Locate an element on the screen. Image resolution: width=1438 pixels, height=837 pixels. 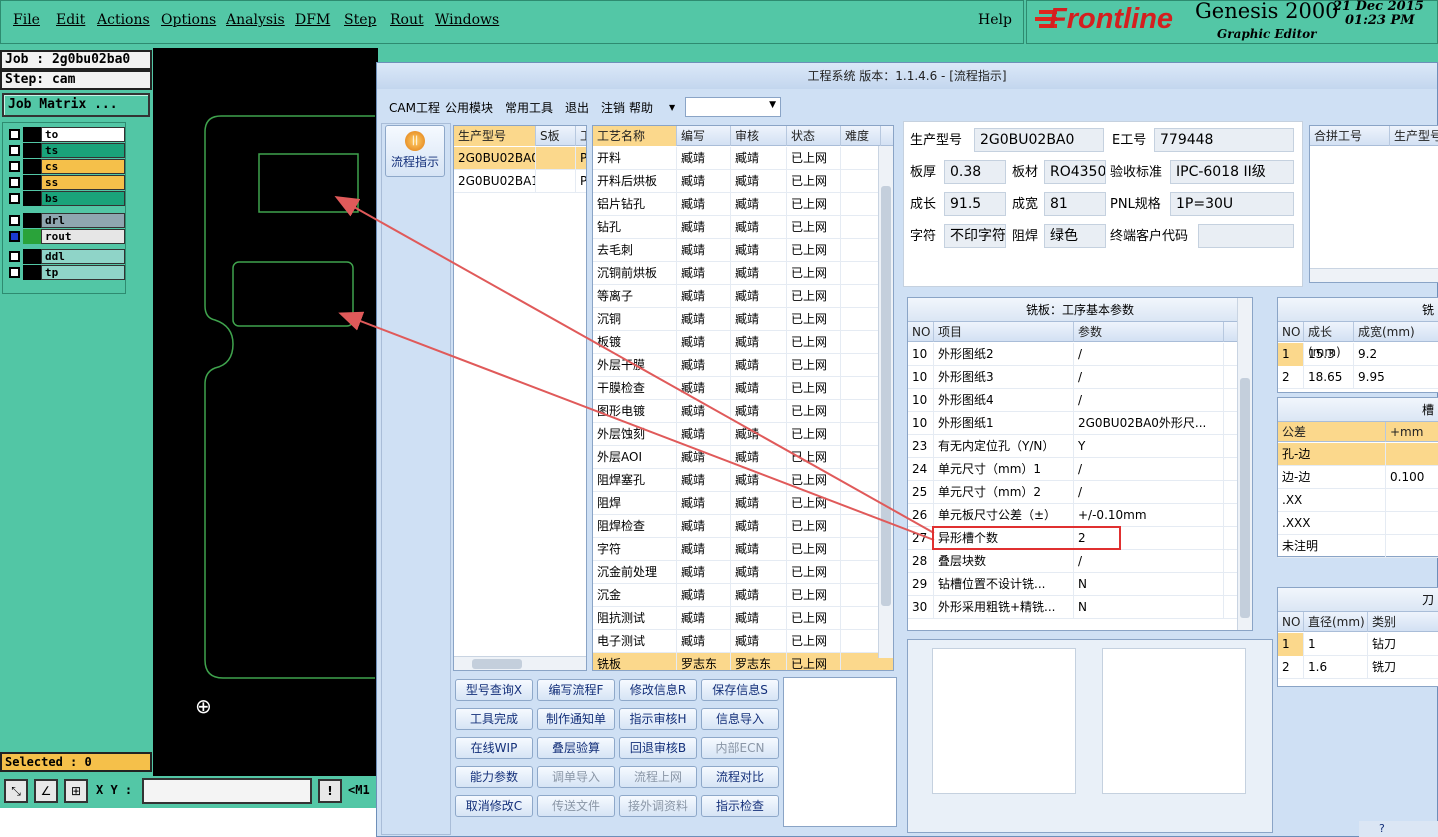
action-button: 指示审核H is located at coordinates (658, 719).